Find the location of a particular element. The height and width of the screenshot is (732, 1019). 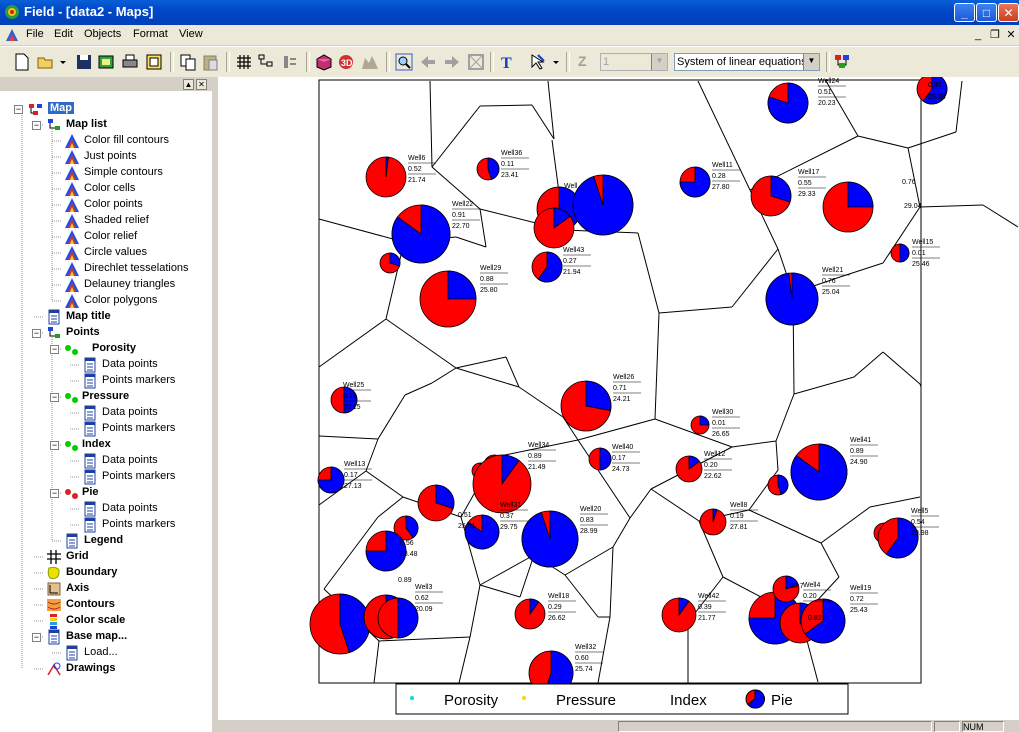

well-label-text: 0.89 is located at coordinates (857, 451).